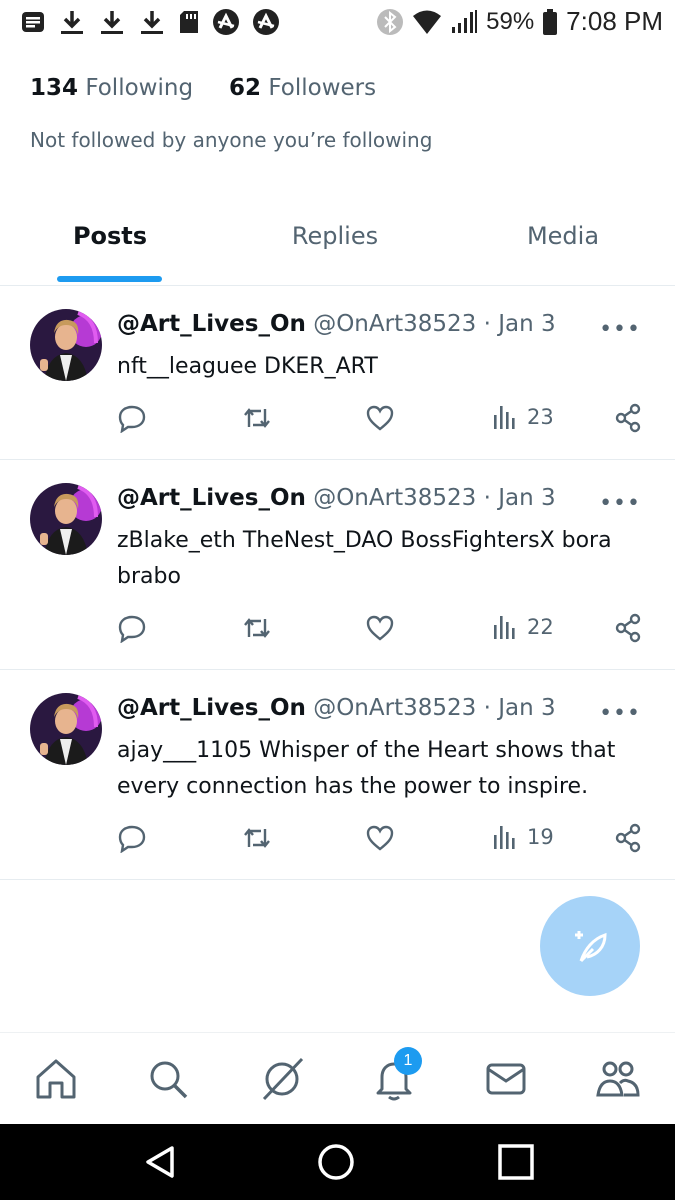 Image resolution: width=675 pixels, height=1200 pixels. I want to click on following-link: 134 Following, so click(111, 88).